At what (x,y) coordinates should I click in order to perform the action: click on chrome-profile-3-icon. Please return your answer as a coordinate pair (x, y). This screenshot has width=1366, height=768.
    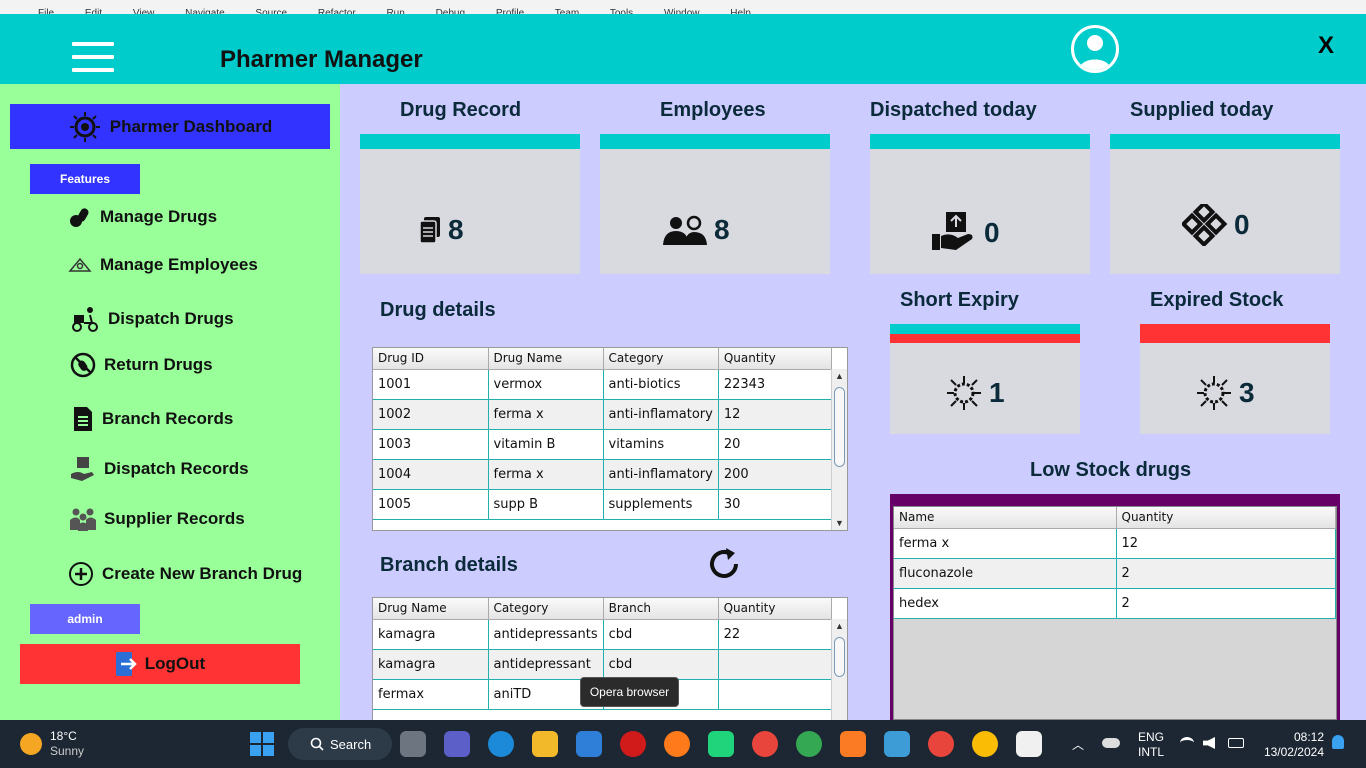
    Looking at the image, I should click on (985, 744).